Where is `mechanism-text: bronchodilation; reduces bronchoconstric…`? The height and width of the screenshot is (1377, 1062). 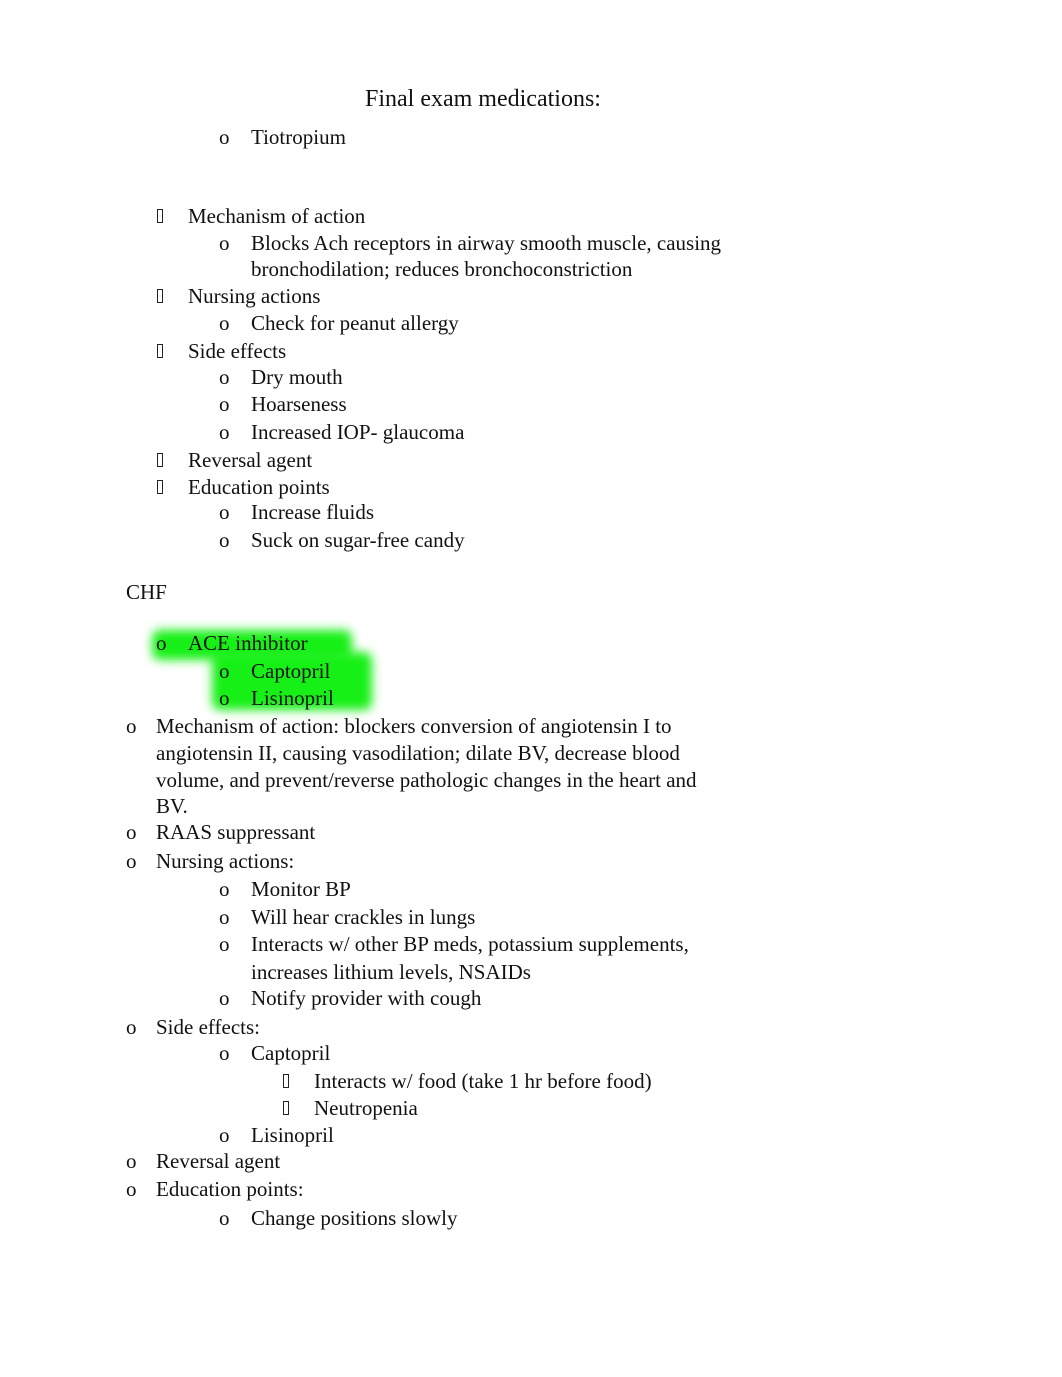
mechanism-text: bronchodilation; reduces bronchoconstric… is located at coordinates (442, 269).